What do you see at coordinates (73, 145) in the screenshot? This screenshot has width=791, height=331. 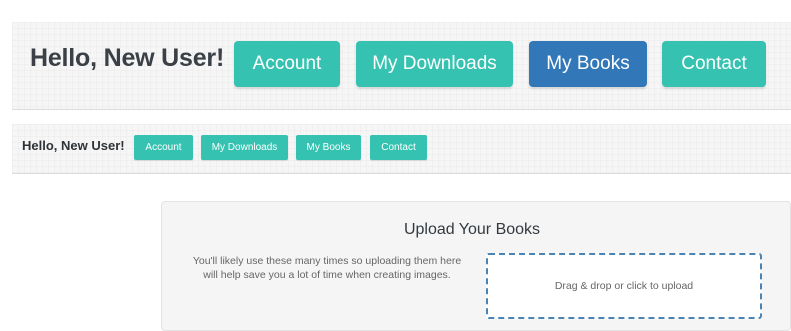 I see `greeting-heading-small: Hello, New User!` at bounding box center [73, 145].